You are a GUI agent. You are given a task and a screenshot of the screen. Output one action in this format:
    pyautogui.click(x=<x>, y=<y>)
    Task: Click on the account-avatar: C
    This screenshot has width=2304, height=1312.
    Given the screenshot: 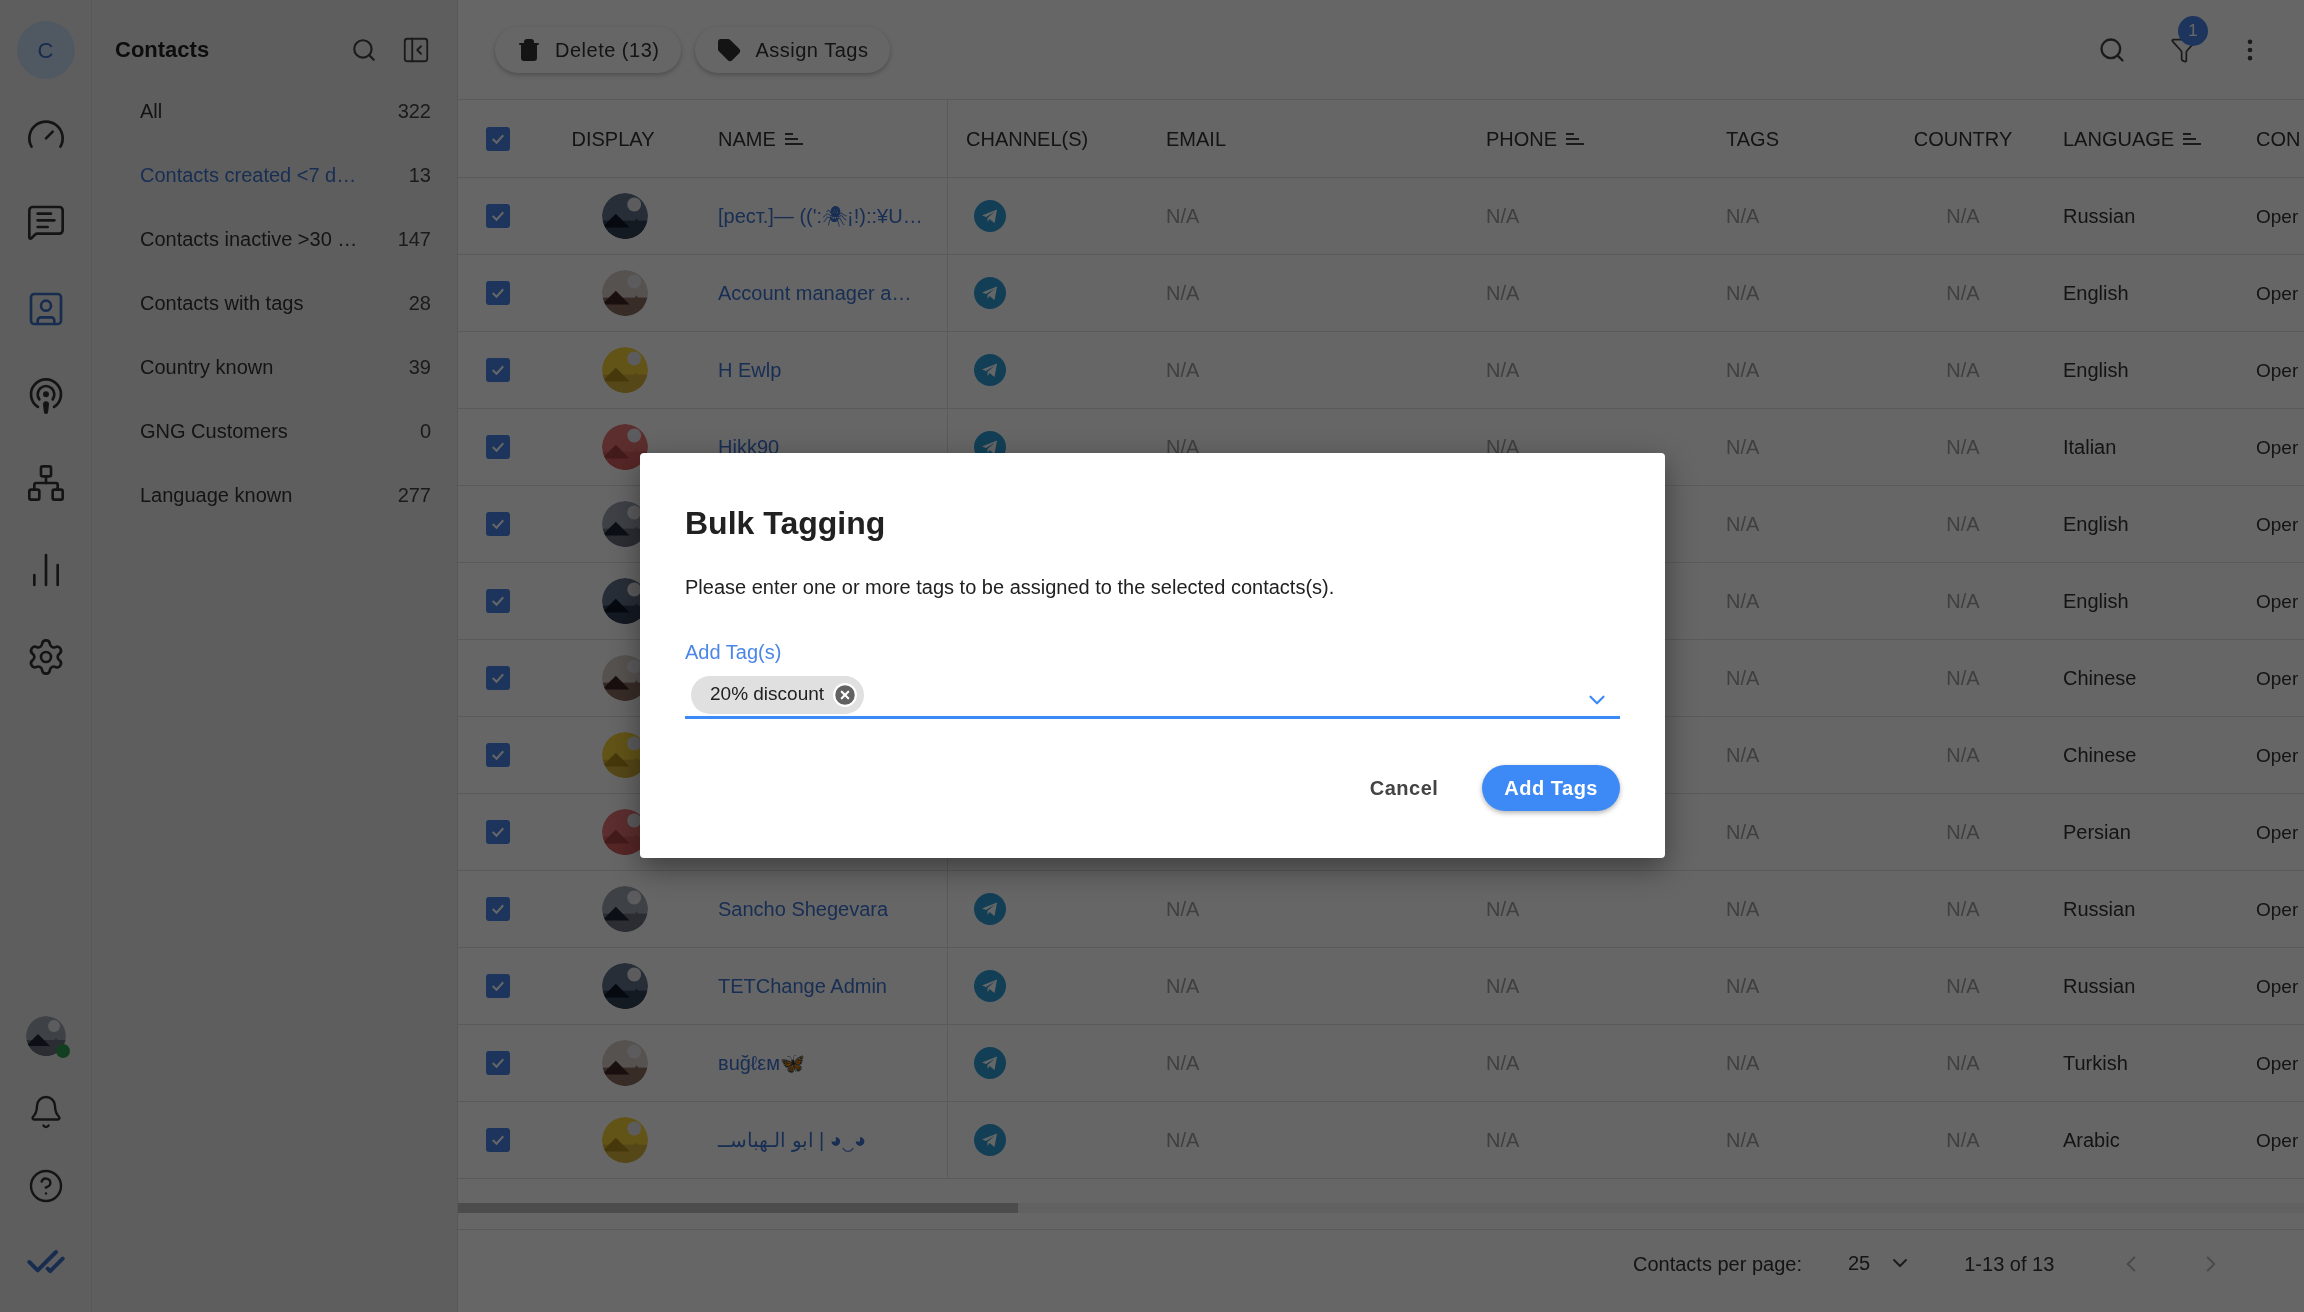 What is the action you would take?
    pyautogui.click(x=45, y=50)
    